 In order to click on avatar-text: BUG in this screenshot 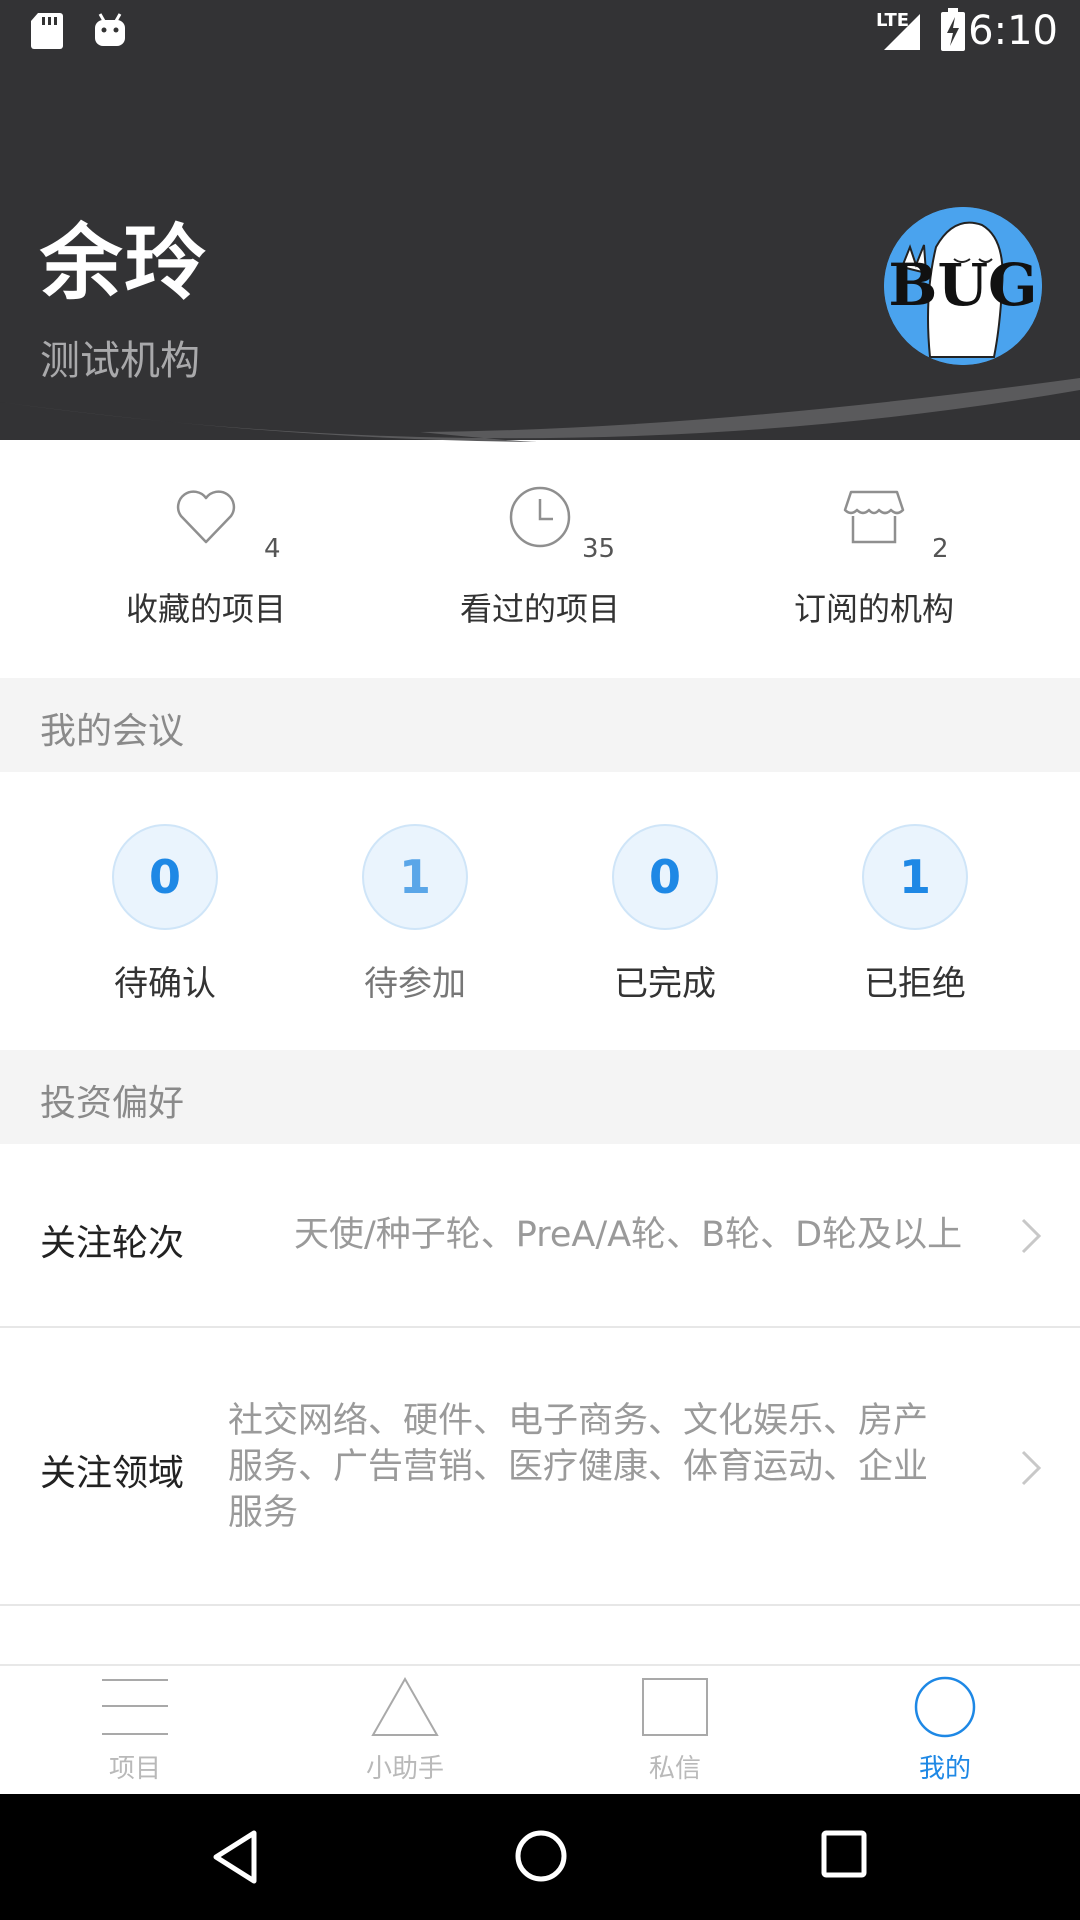, I will do `click(962, 285)`.